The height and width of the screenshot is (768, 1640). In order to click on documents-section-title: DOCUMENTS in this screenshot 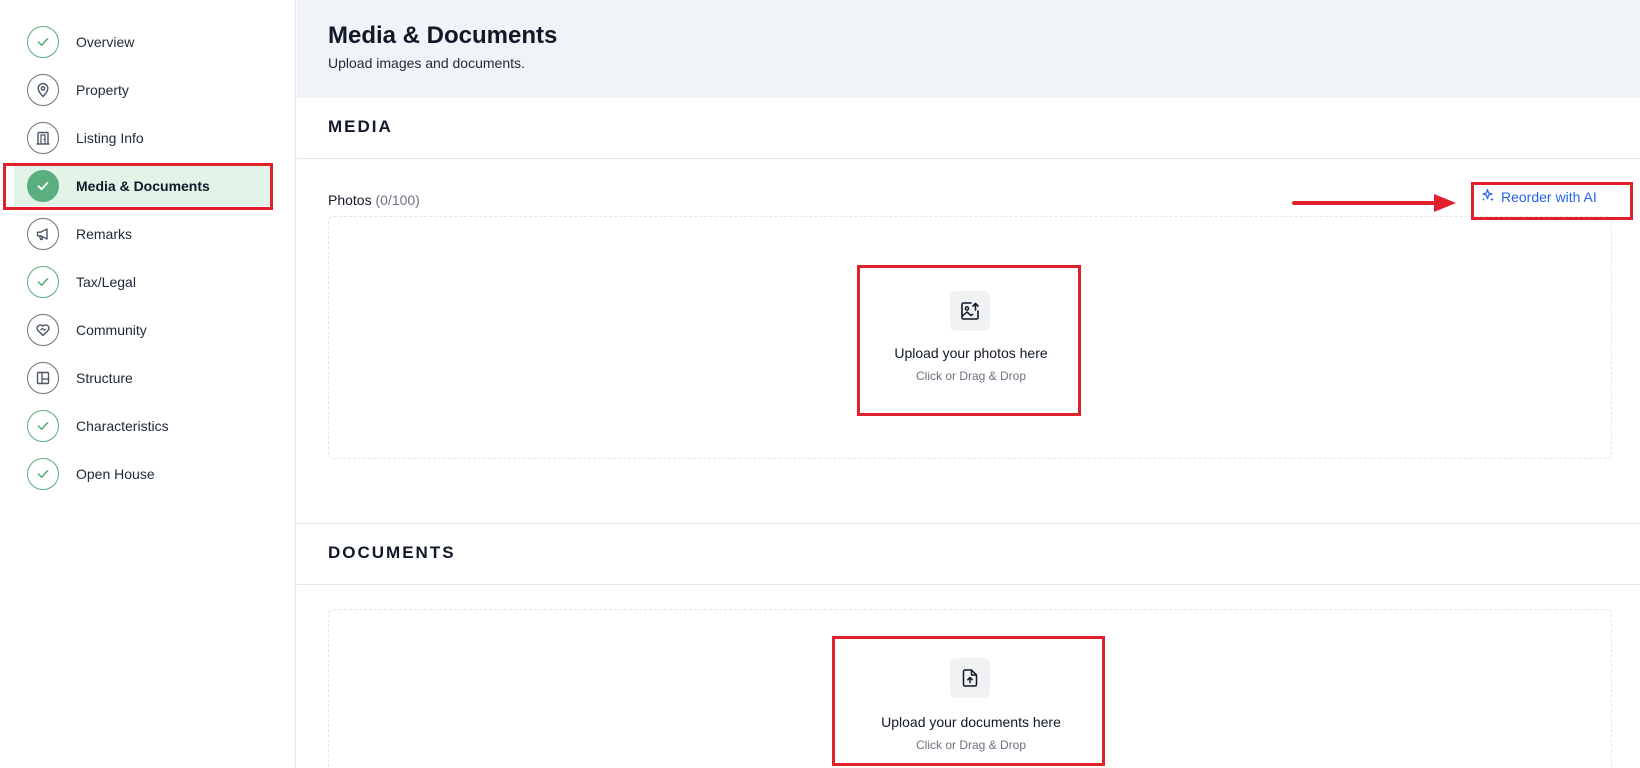, I will do `click(392, 552)`.